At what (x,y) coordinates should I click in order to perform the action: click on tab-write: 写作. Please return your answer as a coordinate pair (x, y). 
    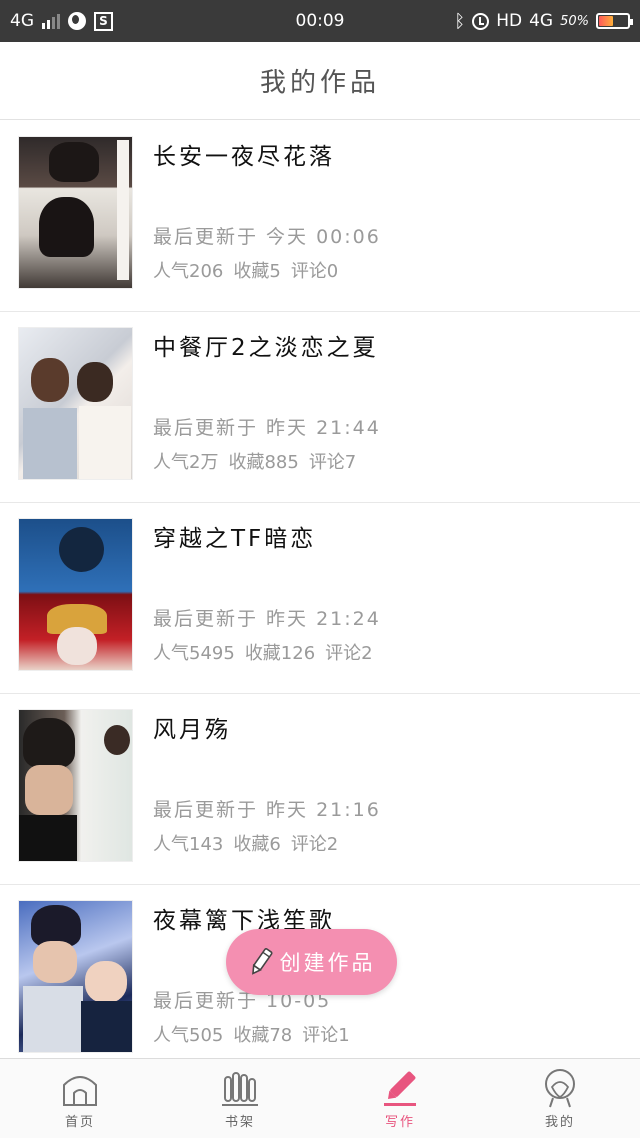
    Looking at the image, I should click on (400, 1098).